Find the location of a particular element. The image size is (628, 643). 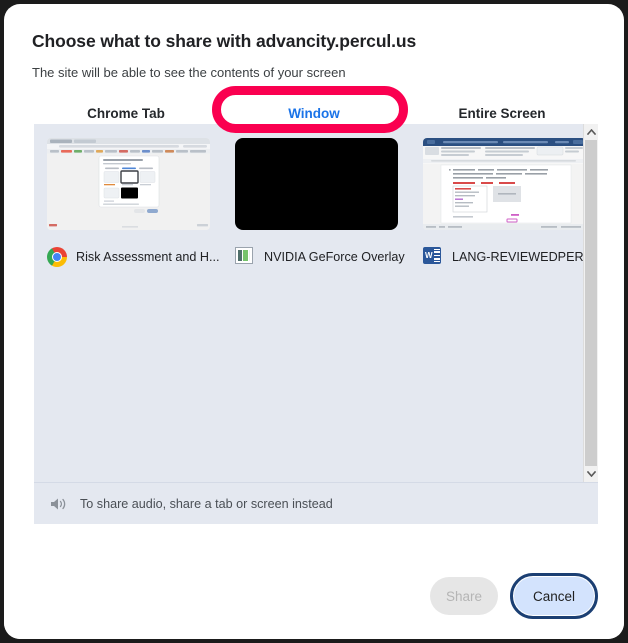

black-window-preview is located at coordinates (316, 184).